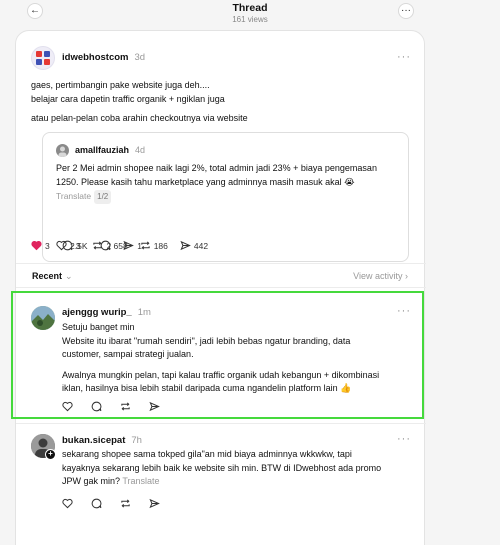  I want to click on page-indicator: 1/2, so click(103, 197).